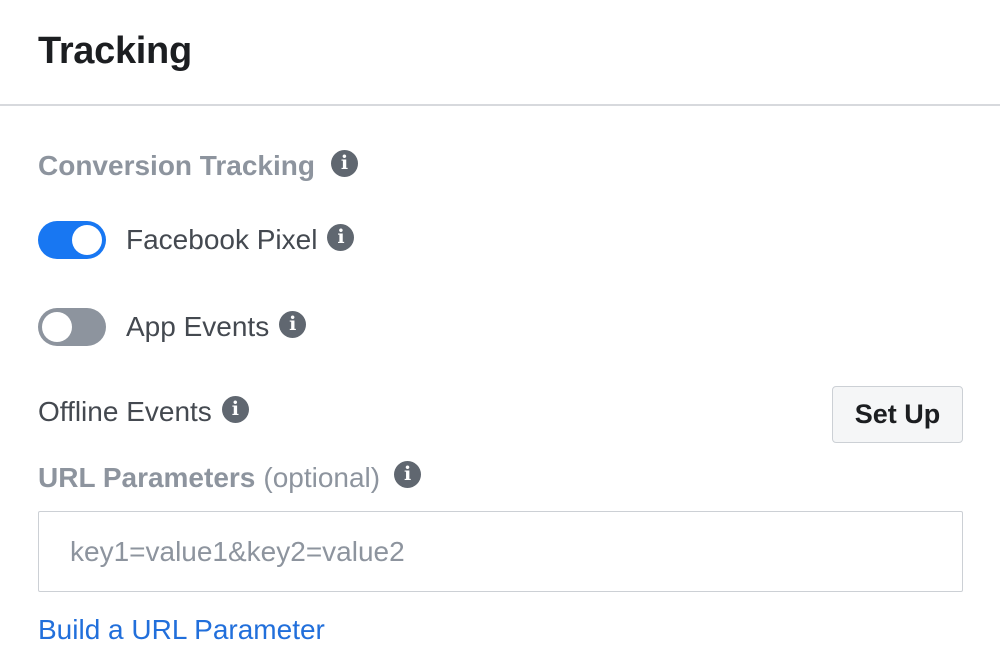 This screenshot has height=672, width=1000. I want to click on app-events-row: App Events i, so click(172, 327).